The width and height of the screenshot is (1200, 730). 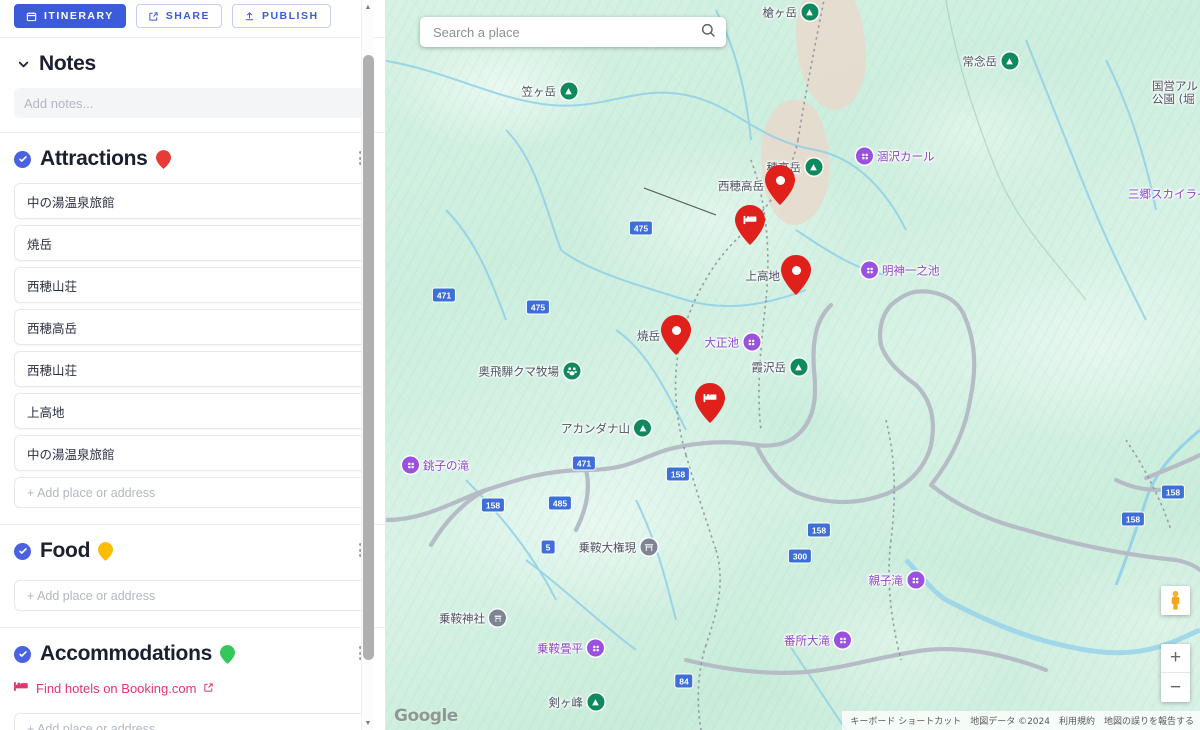 What do you see at coordinates (618, 547) in the screenshot?
I see `map-label: 乗鞍大権現` at bounding box center [618, 547].